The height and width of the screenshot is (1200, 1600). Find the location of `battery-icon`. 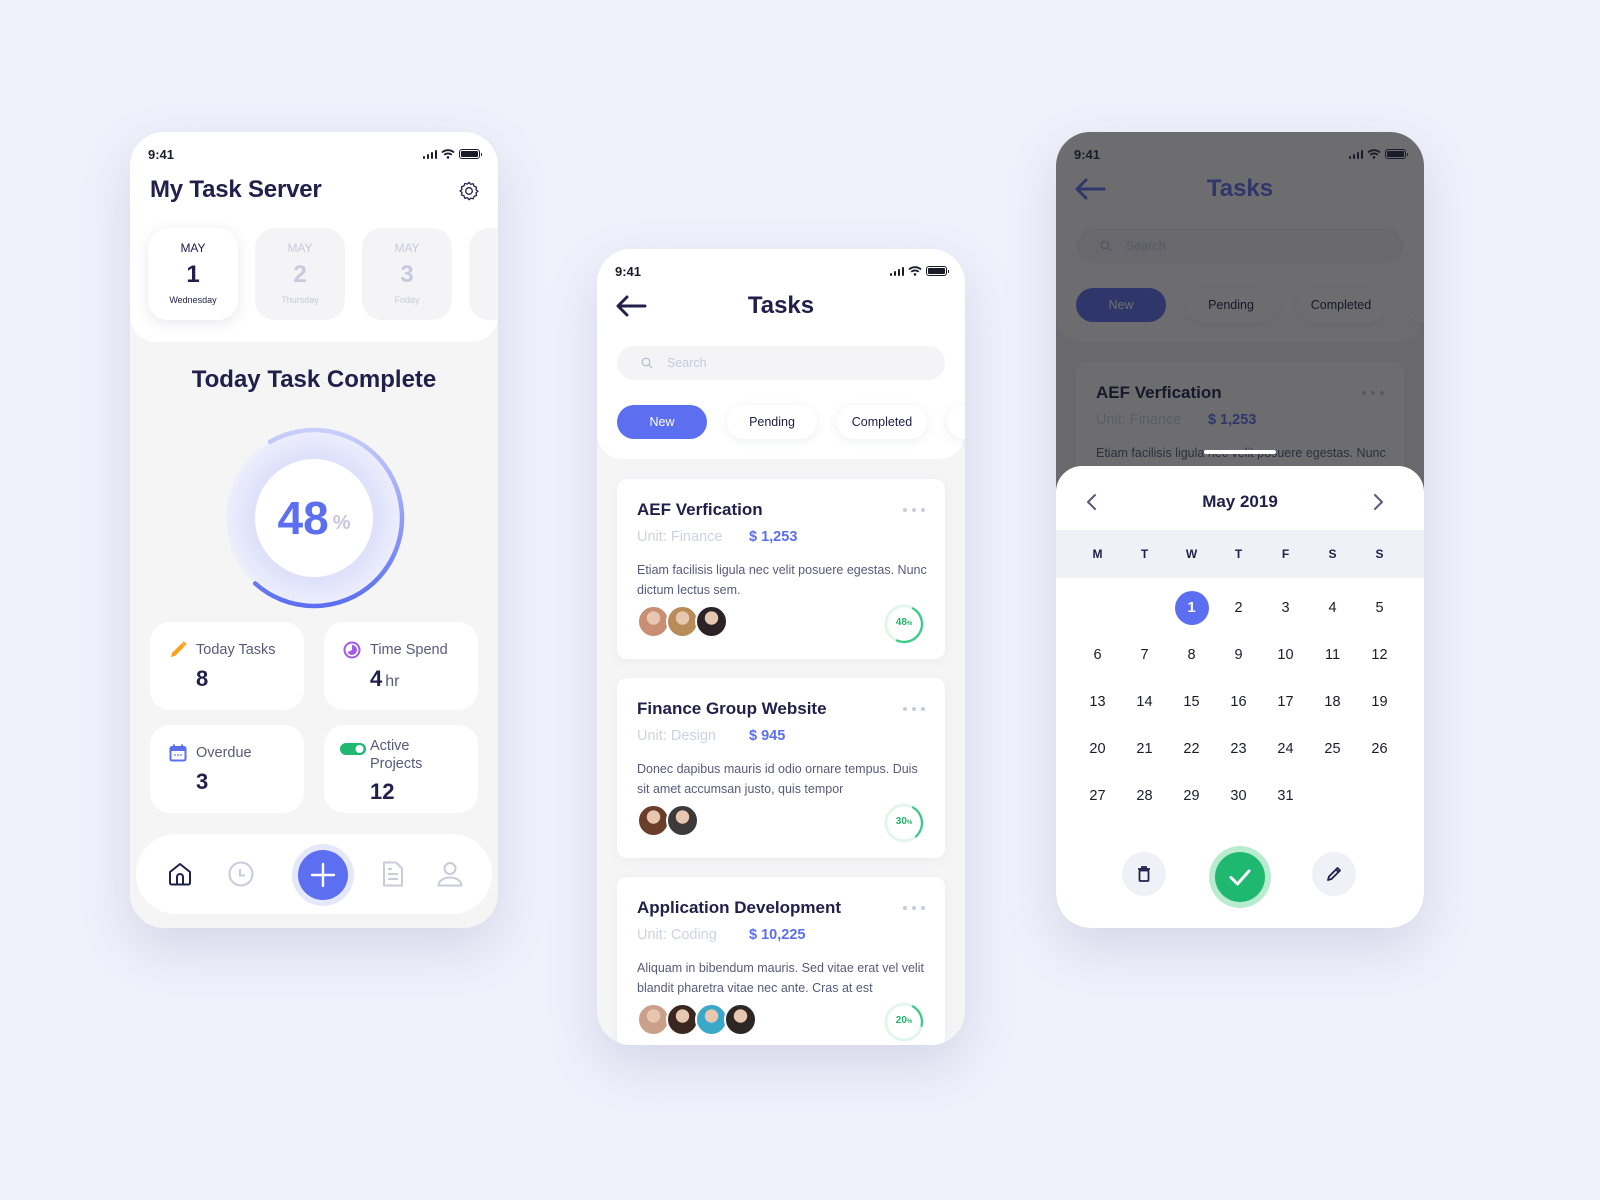

battery-icon is located at coordinates (1396, 154).